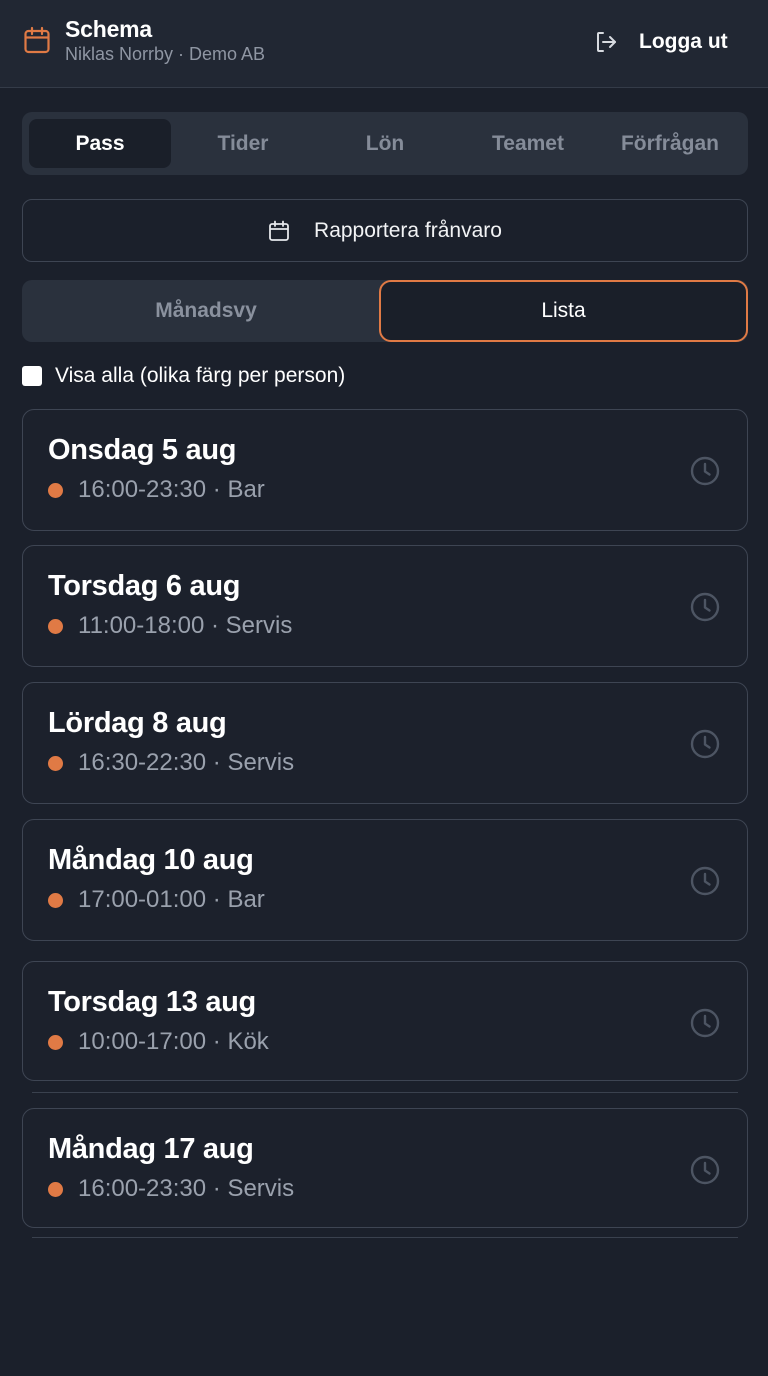 The image size is (768, 1376). I want to click on logout-icon, so click(606, 42).